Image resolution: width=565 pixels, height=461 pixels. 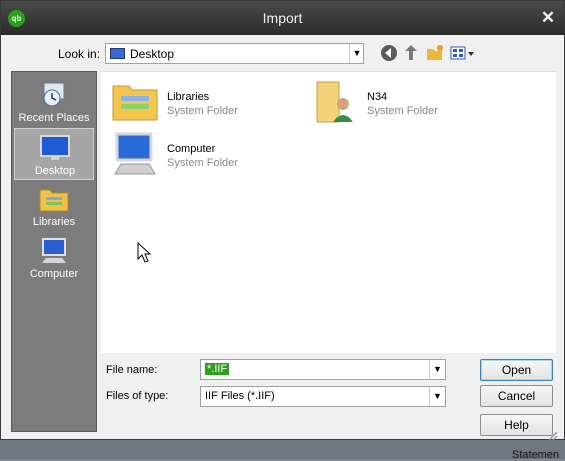 I want to click on back-button, so click(x=389, y=53).